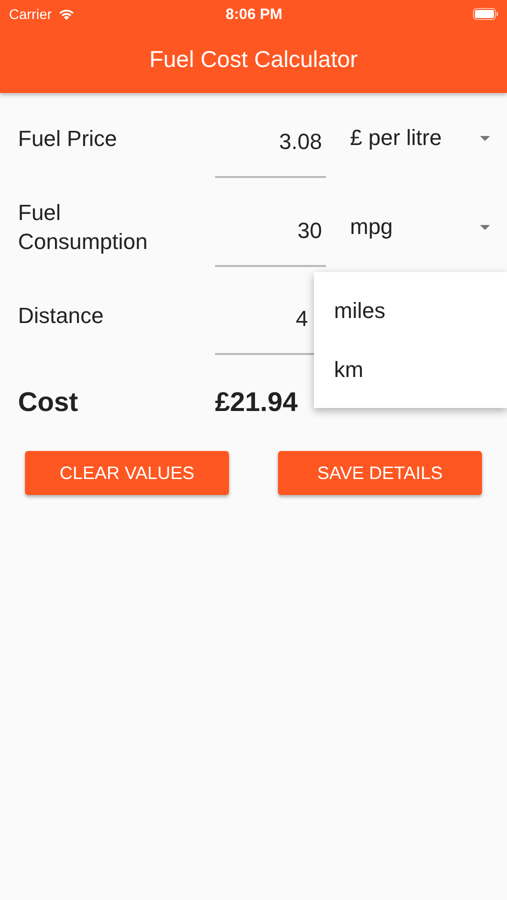  Describe the element at coordinates (270, 232) in the screenshot. I see `input-field: 30` at that location.